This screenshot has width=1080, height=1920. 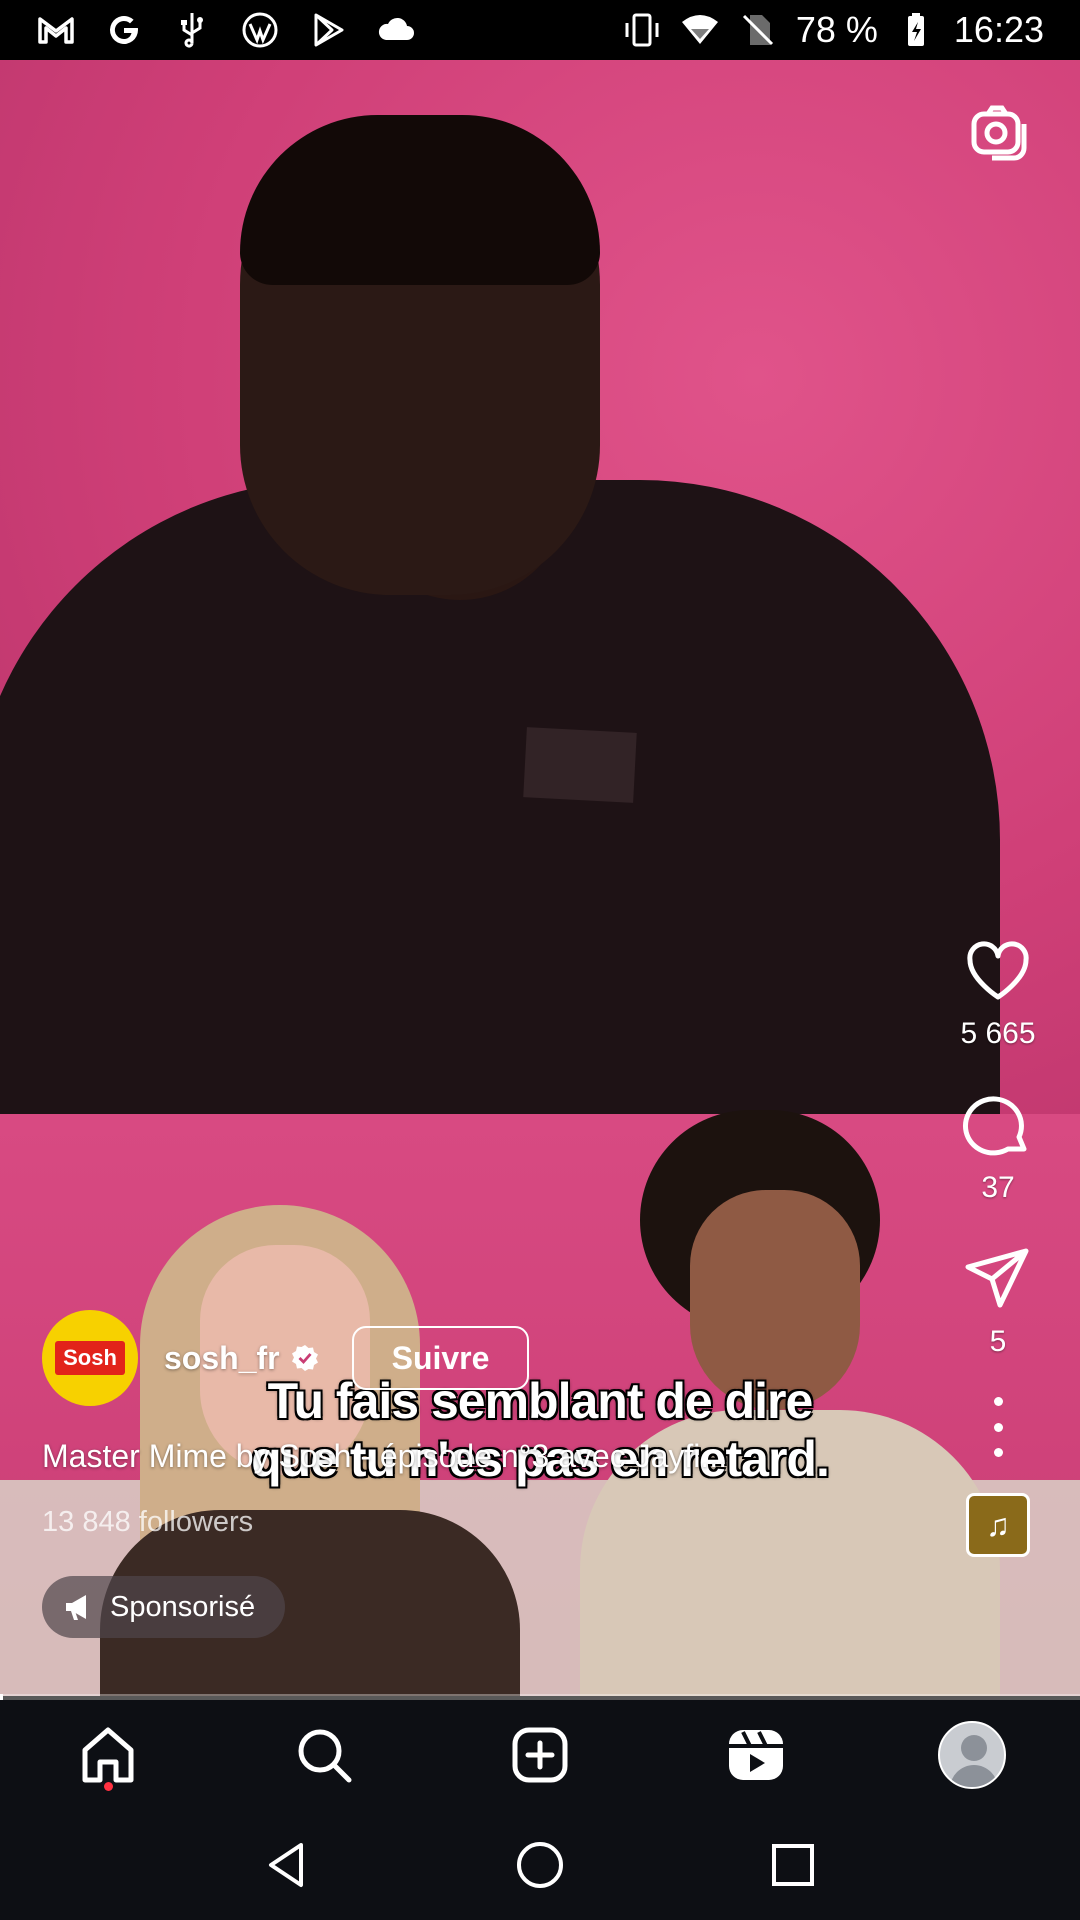 I want to click on back-icon, so click(x=287, y=1865).